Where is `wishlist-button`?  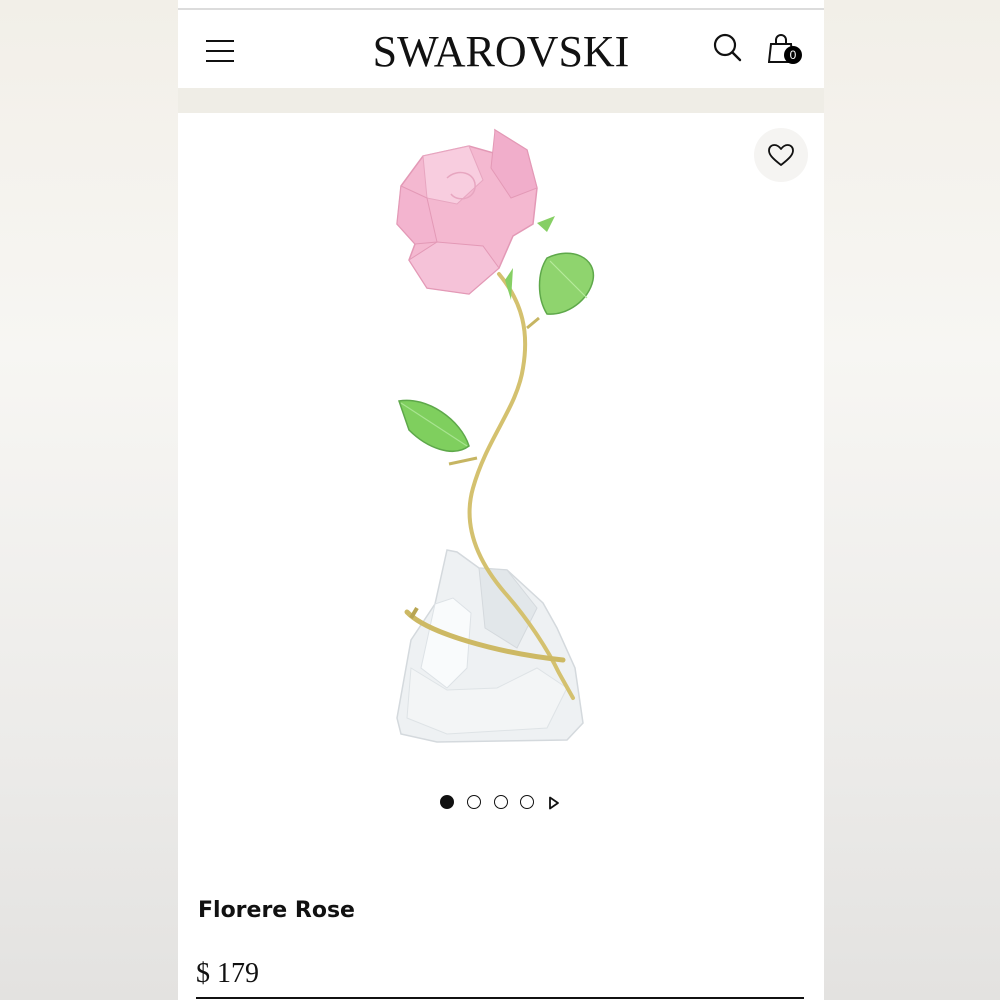
wishlist-button is located at coordinates (781, 155).